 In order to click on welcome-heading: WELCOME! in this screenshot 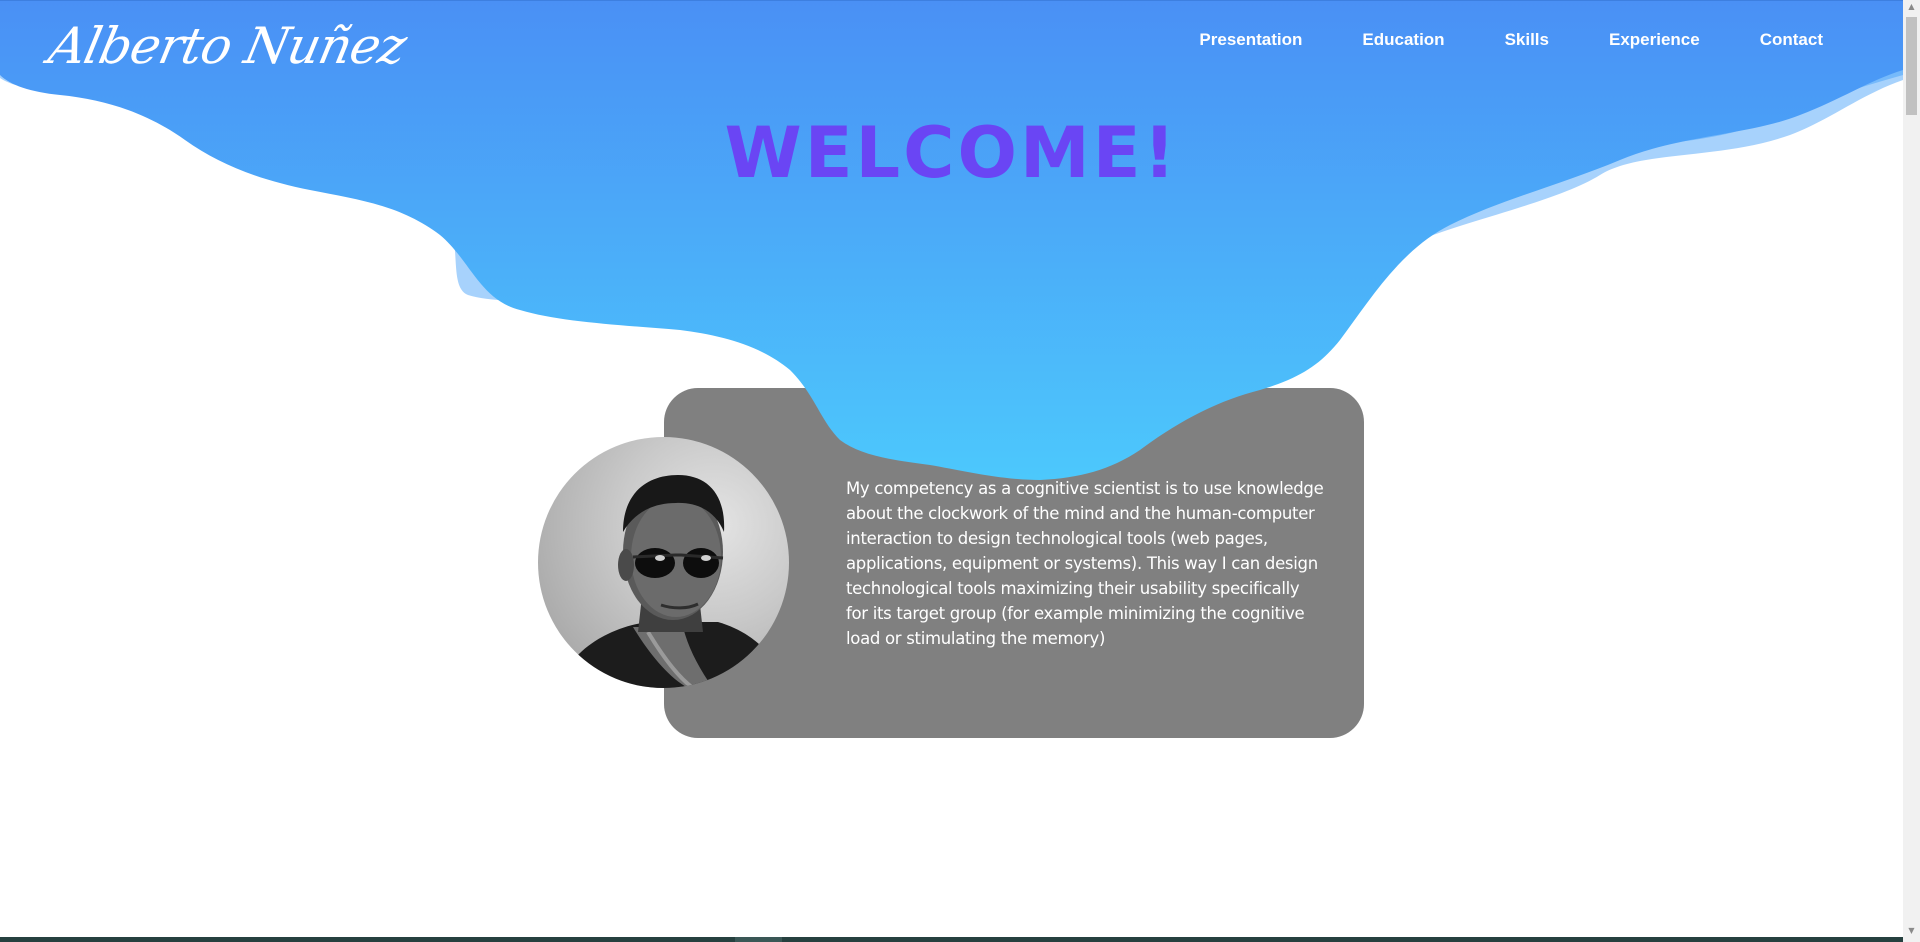, I will do `click(951, 153)`.